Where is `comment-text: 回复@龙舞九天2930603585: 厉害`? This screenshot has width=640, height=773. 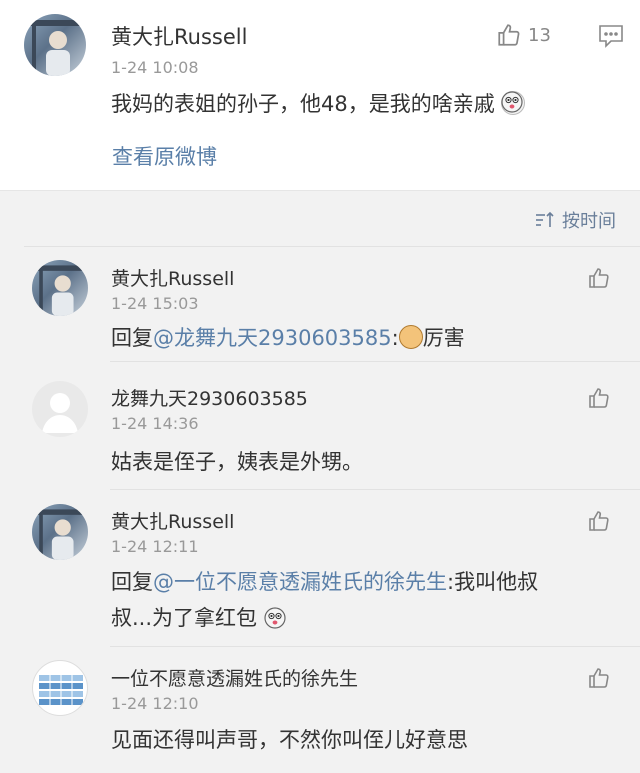
comment-text: 回复@龙舞九天2930603585: 厉害 is located at coordinates (288, 338).